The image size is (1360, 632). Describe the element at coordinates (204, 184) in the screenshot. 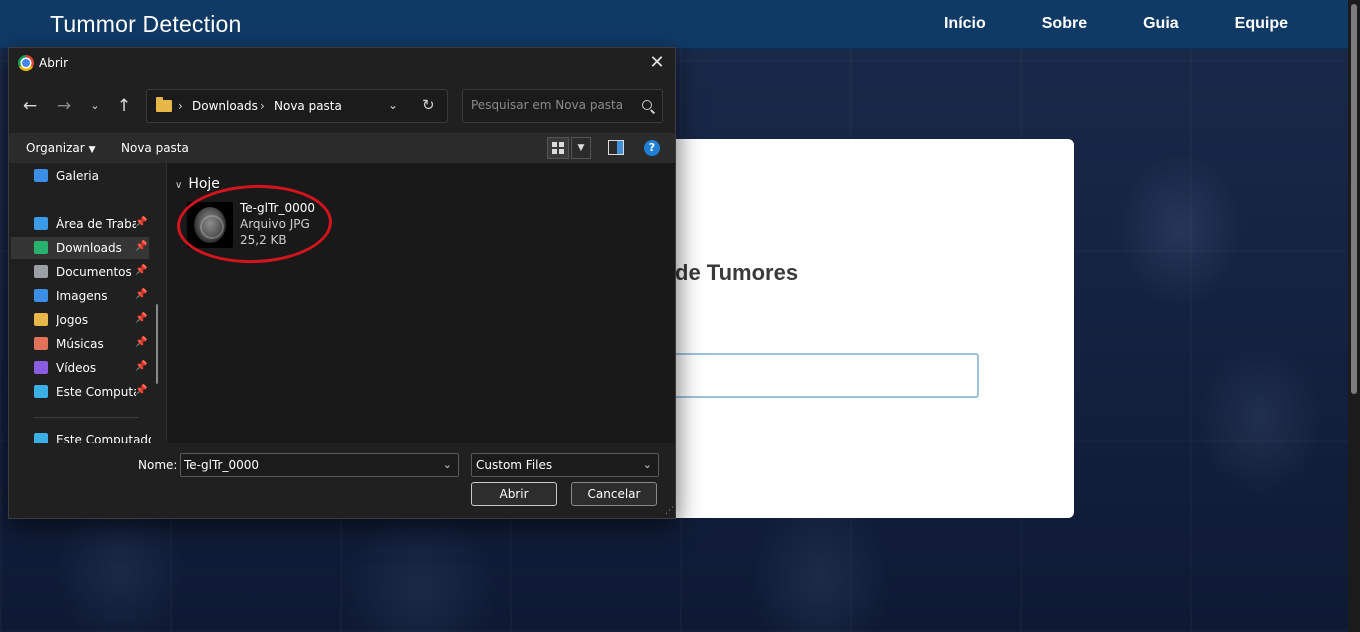

I see `group-header-label: Hoje` at that location.